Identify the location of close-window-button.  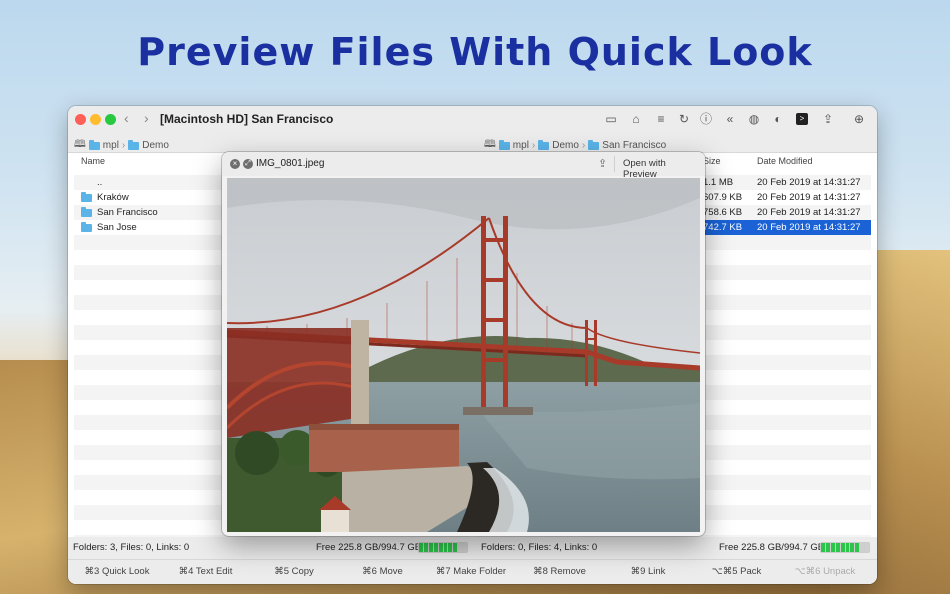
(80, 119).